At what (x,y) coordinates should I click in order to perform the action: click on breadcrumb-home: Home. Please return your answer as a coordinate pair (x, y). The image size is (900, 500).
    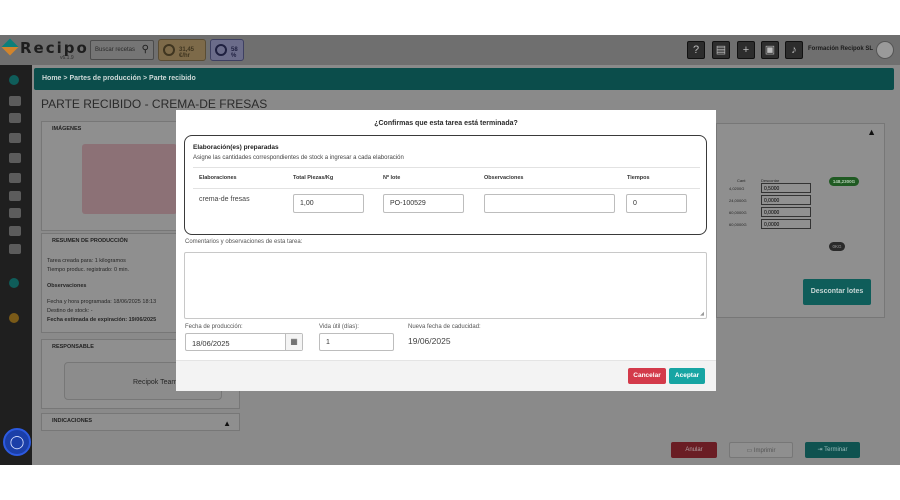
    Looking at the image, I should click on (51, 78).